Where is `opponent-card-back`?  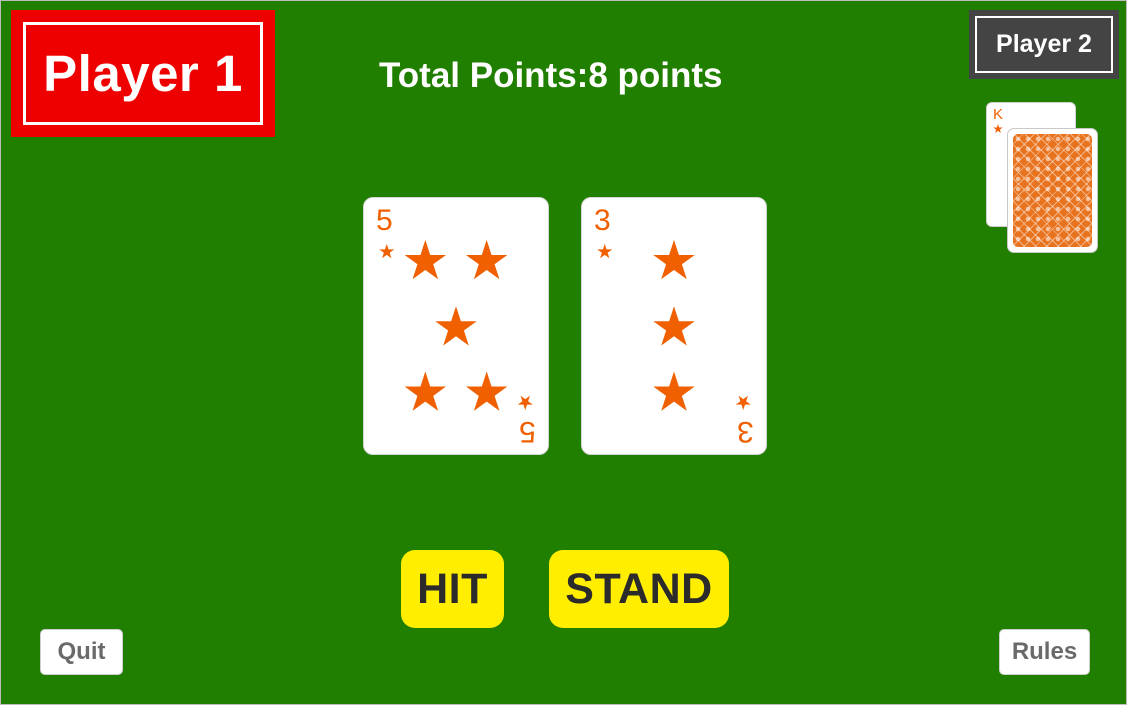
opponent-card-back is located at coordinates (1052, 190).